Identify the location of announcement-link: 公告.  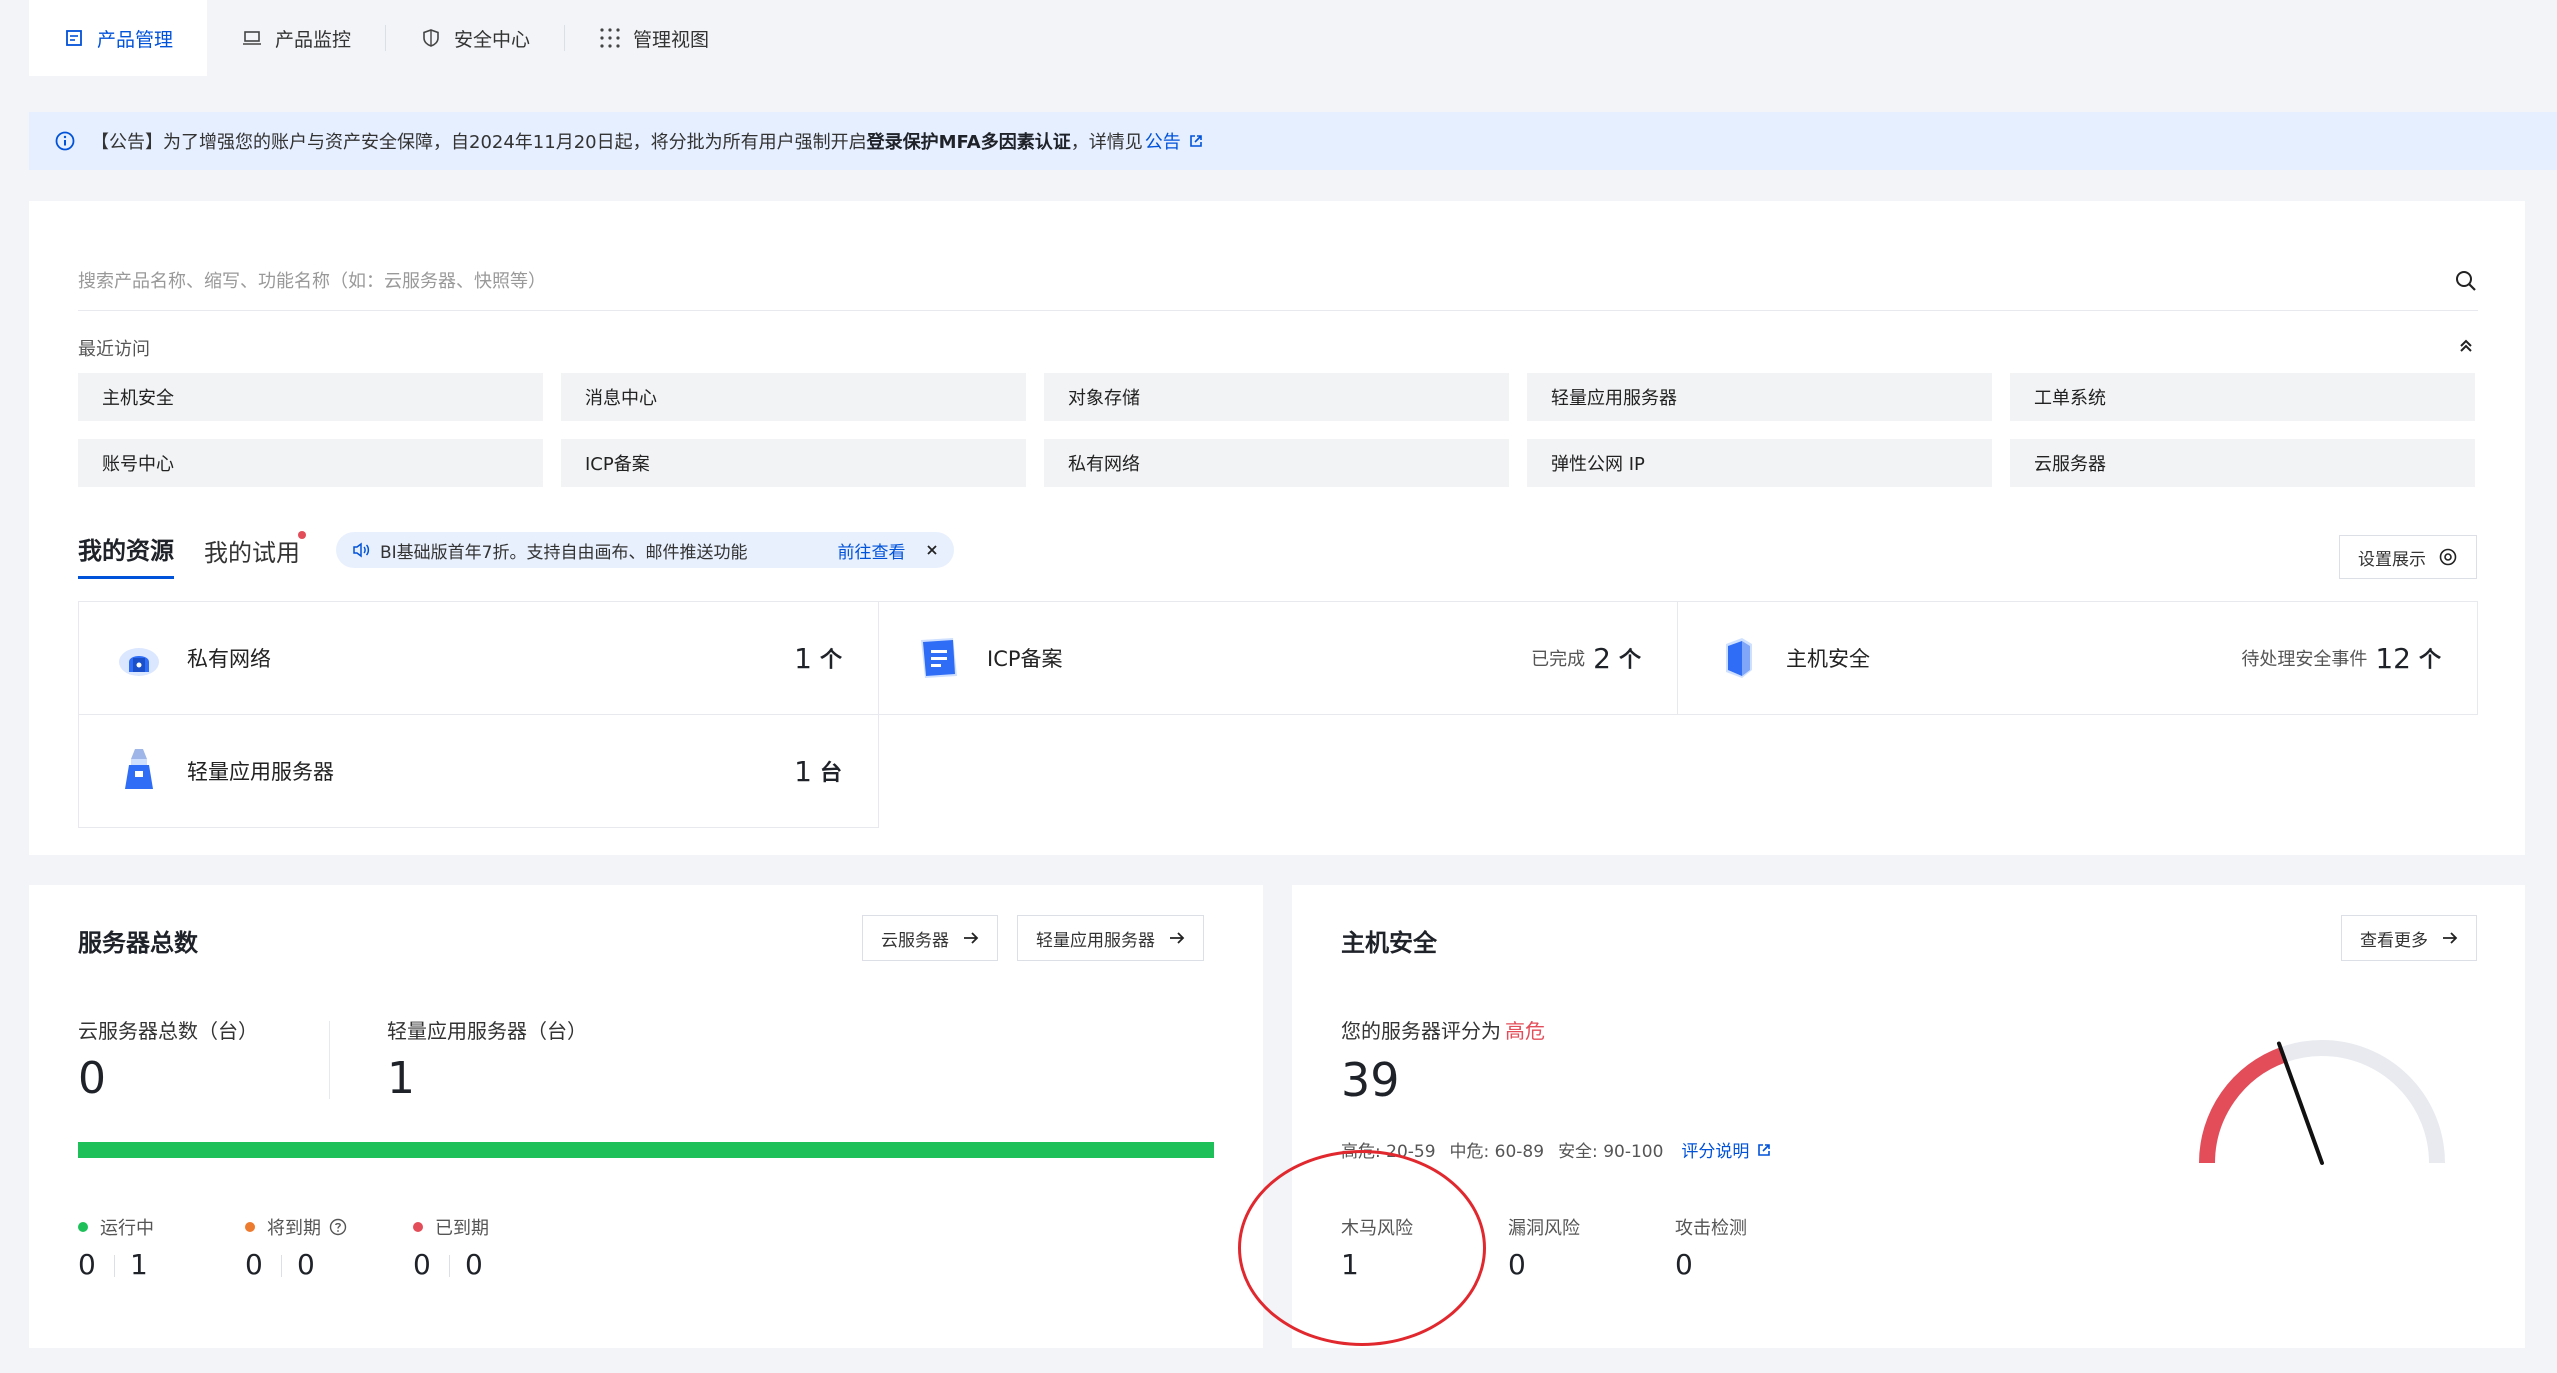
(1163, 141).